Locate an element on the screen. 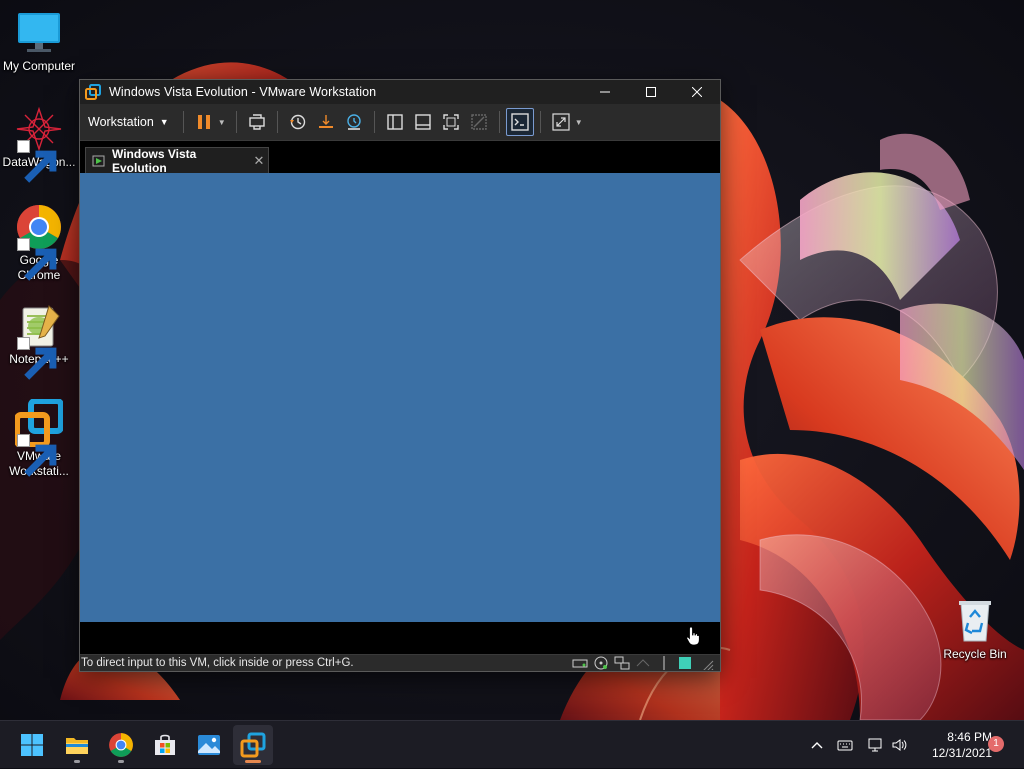  cd-dvd-icon is located at coordinates (601, 663).